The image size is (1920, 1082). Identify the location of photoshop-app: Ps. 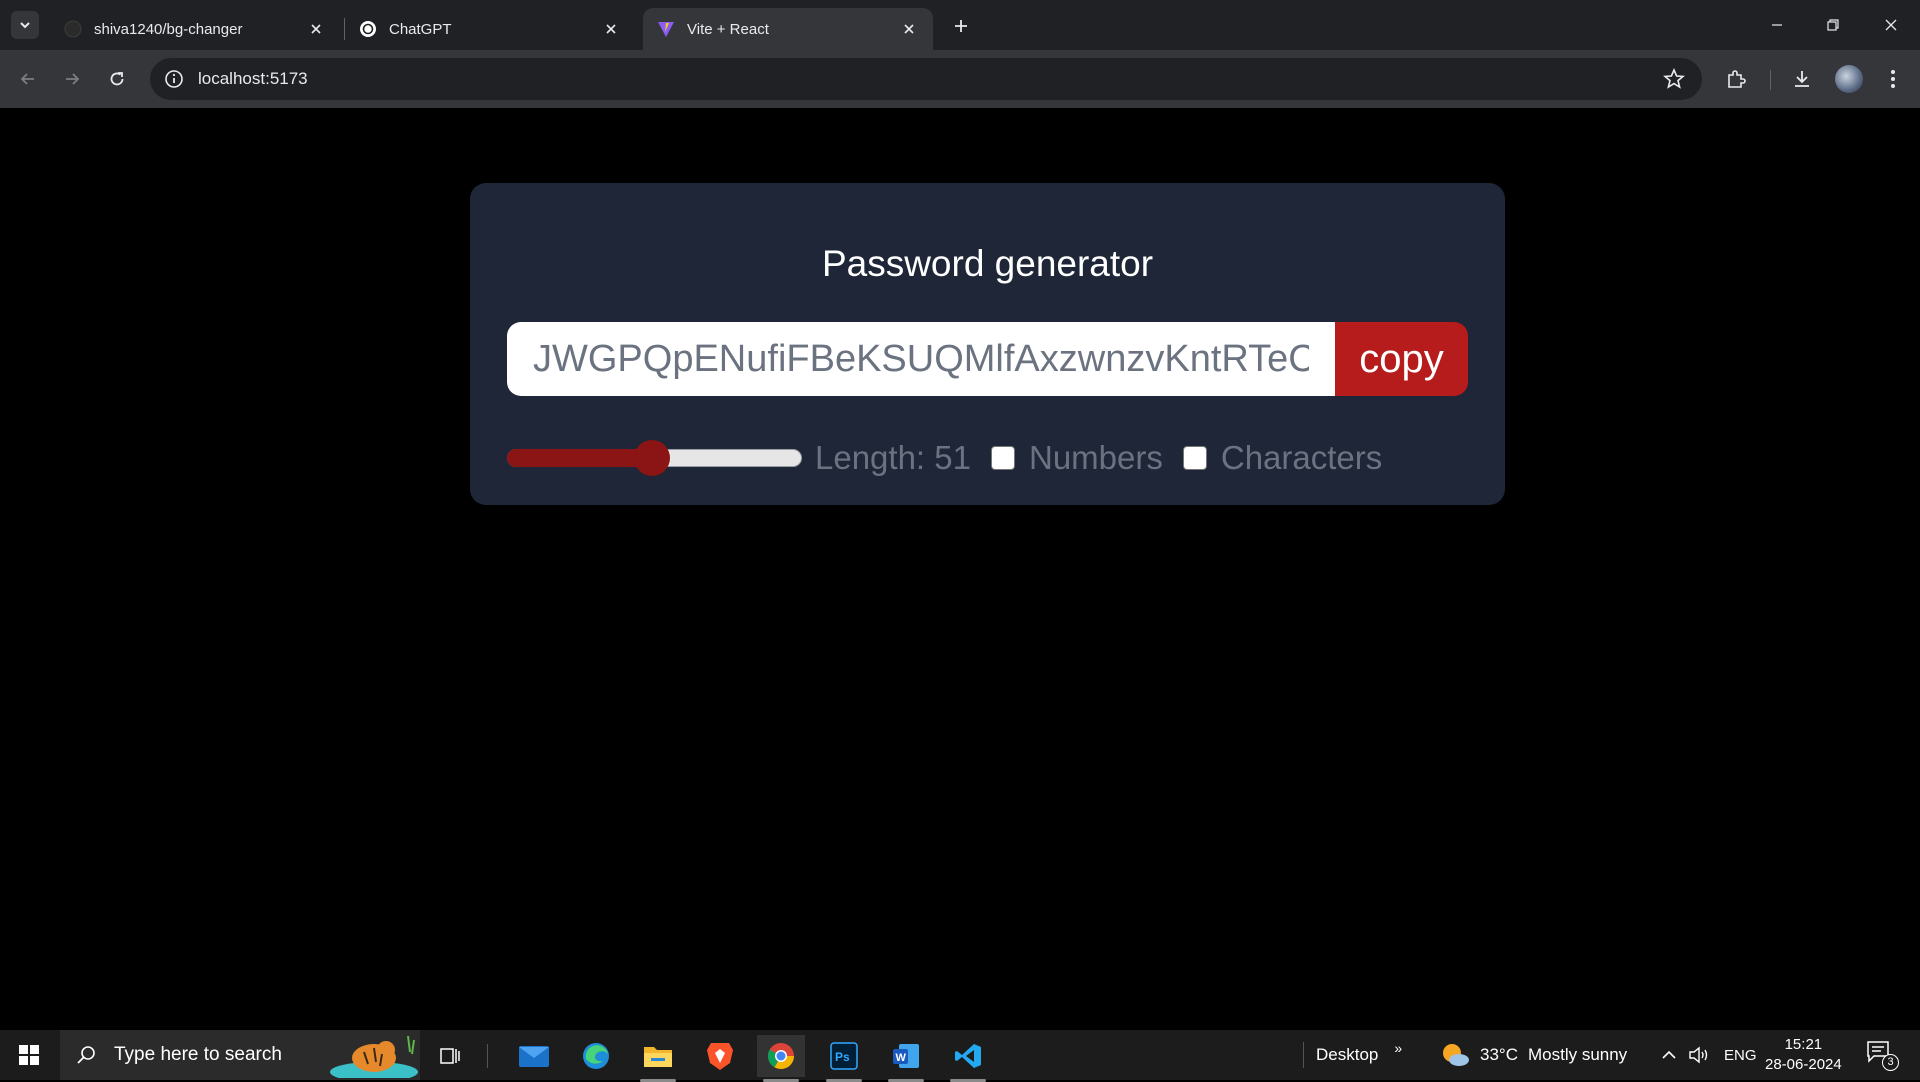
(844, 1058).